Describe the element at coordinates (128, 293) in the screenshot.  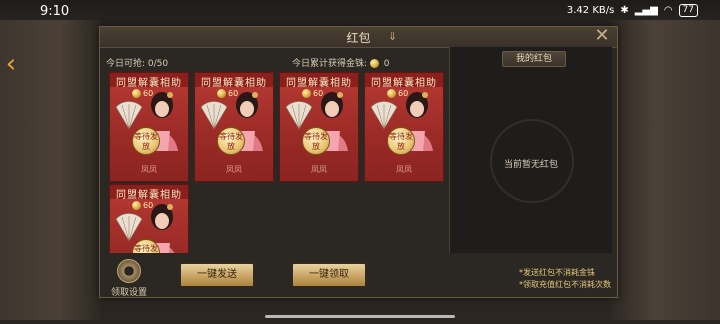
I see `claim-settings-label: 领取设置` at that location.